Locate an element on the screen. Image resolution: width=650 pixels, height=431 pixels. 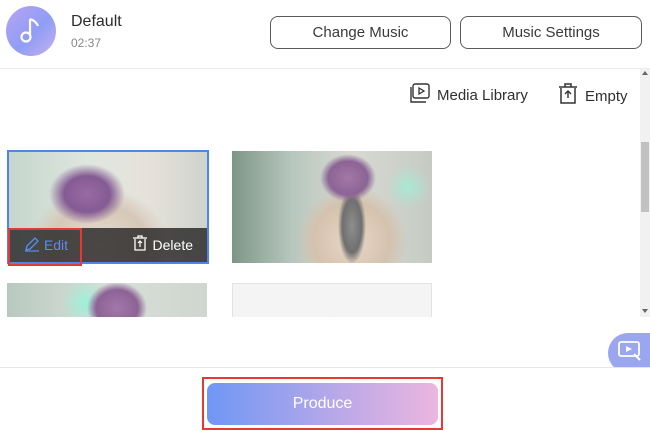
video-preview-icon is located at coordinates (631, 353).